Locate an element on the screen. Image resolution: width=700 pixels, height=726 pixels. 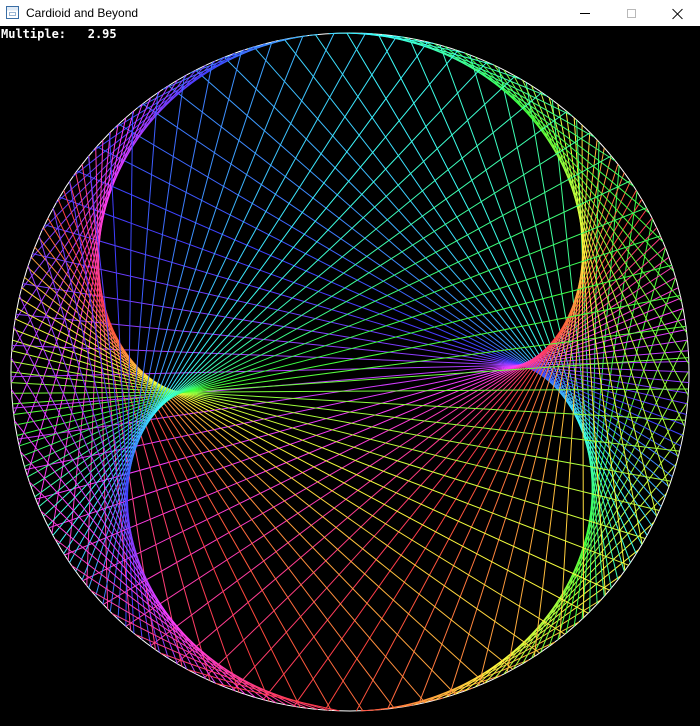
app-window-icon is located at coordinates (12, 12).